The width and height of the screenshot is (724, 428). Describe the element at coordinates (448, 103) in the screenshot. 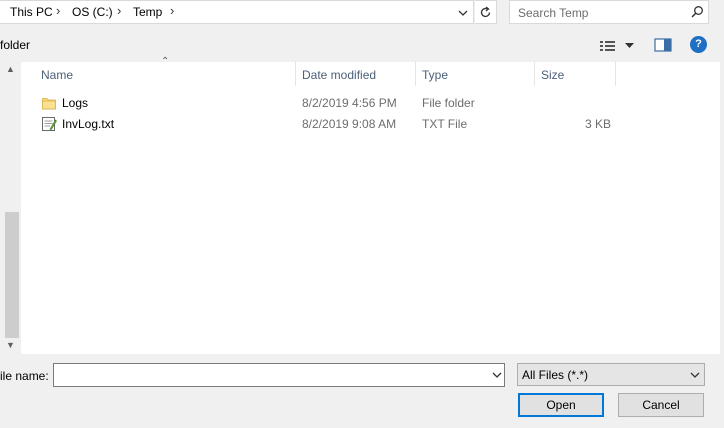

I see `file-type: File folder` at that location.